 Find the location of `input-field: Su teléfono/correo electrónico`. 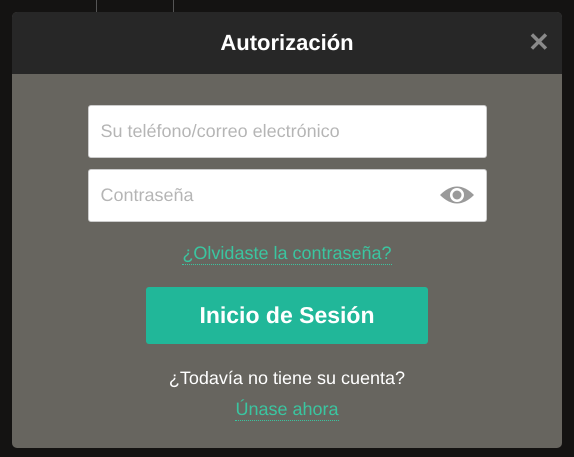

input-field: Su teléfono/correo electrónico is located at coordinates (287, 131).